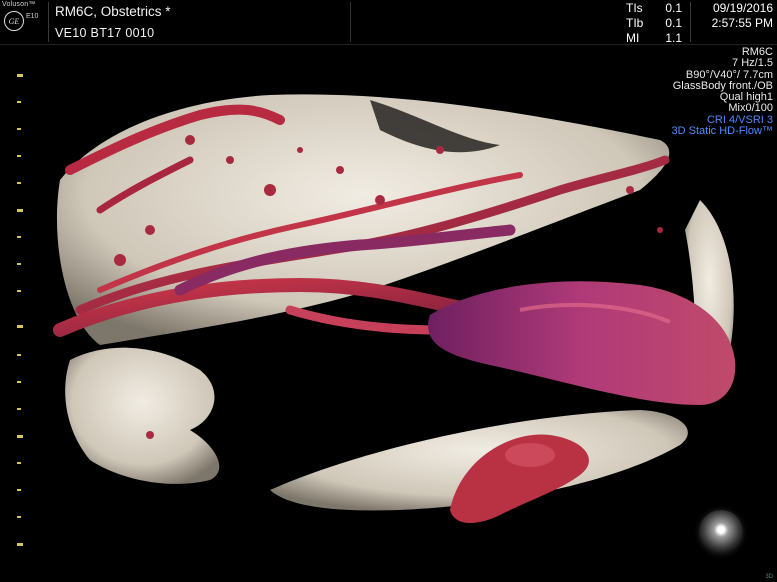 The image size is (777, 582). I want to click on lower-left-tissue-region, so click(142, 415).